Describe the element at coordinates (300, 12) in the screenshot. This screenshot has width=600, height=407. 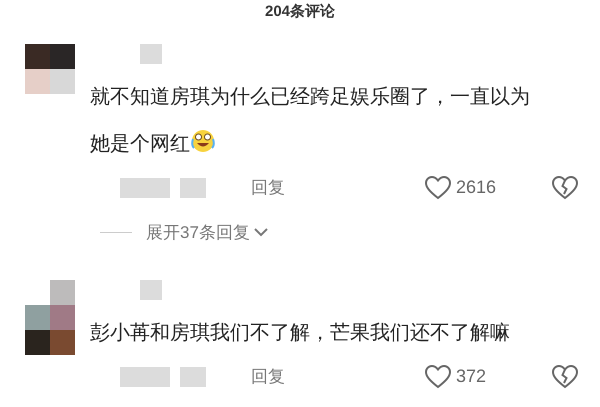
I see `comments-title: 204条评论` at that location.